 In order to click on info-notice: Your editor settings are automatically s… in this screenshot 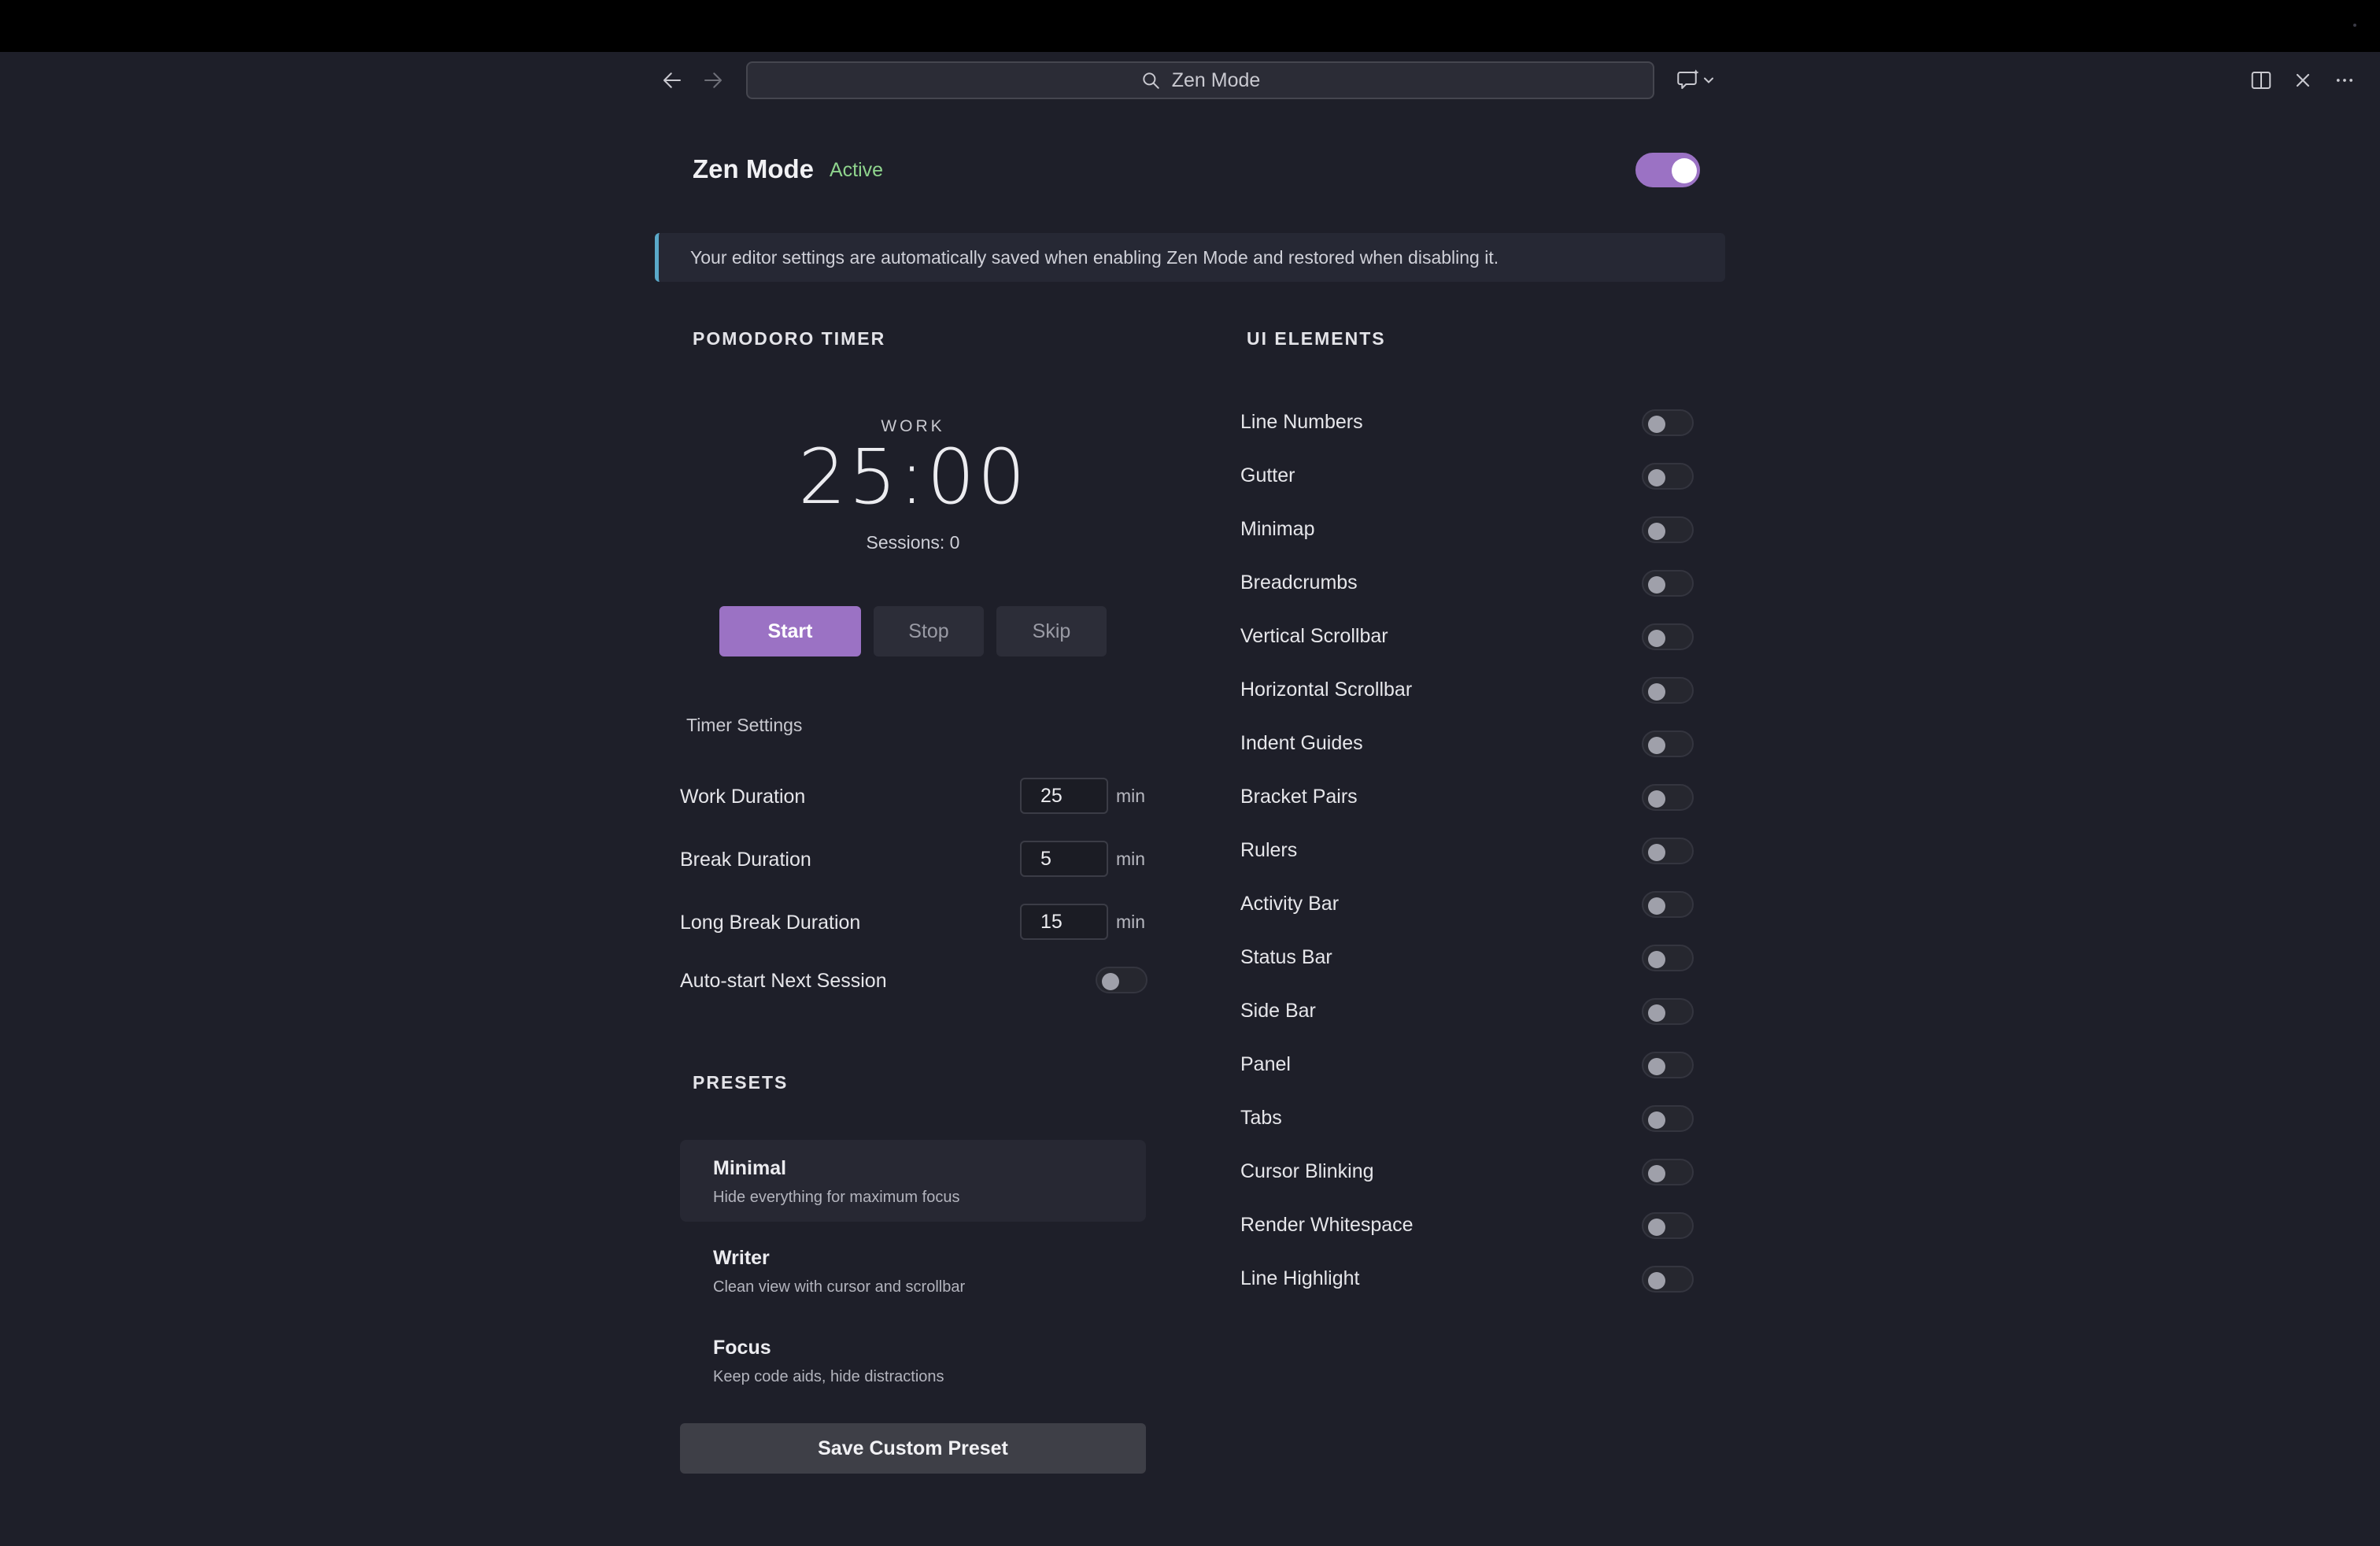, I will do `click(1190, 258)`.